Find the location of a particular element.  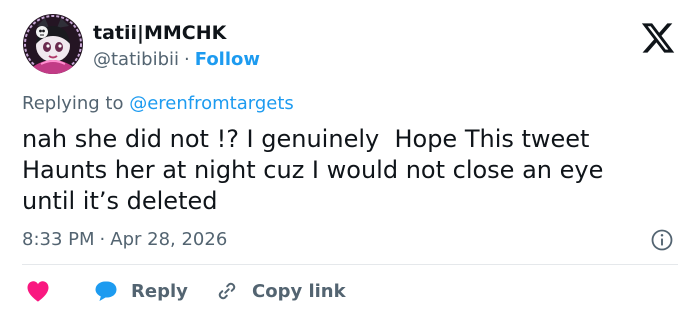

avatar is located at coordinates (53, 44).